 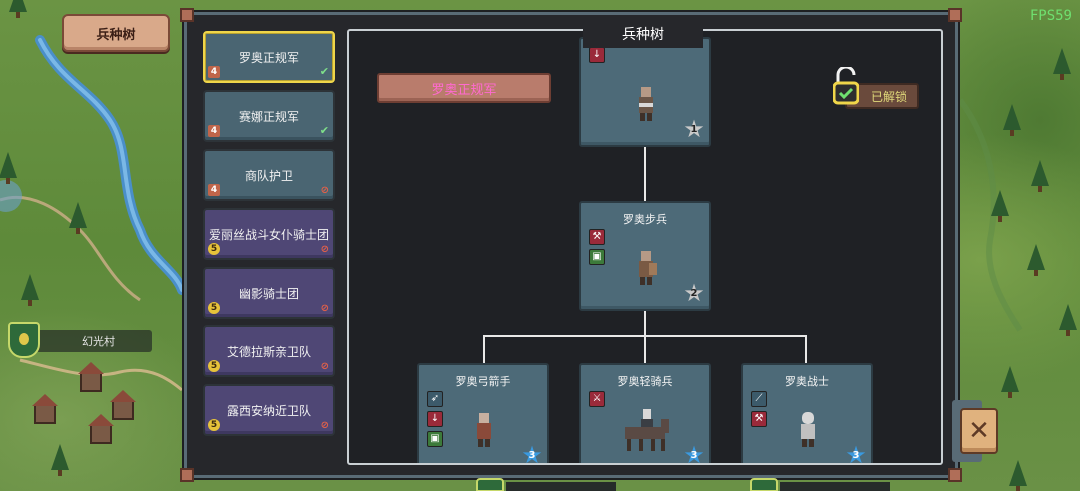 I want to click on cavalry-sprite-icon, so click(x=647, y=430).